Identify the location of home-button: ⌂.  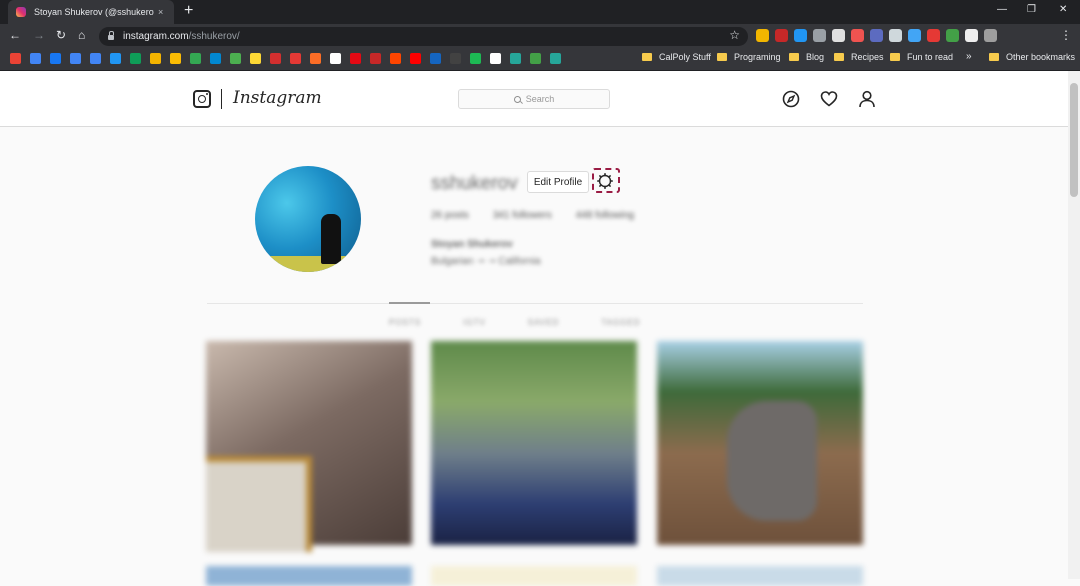
(81, 35).